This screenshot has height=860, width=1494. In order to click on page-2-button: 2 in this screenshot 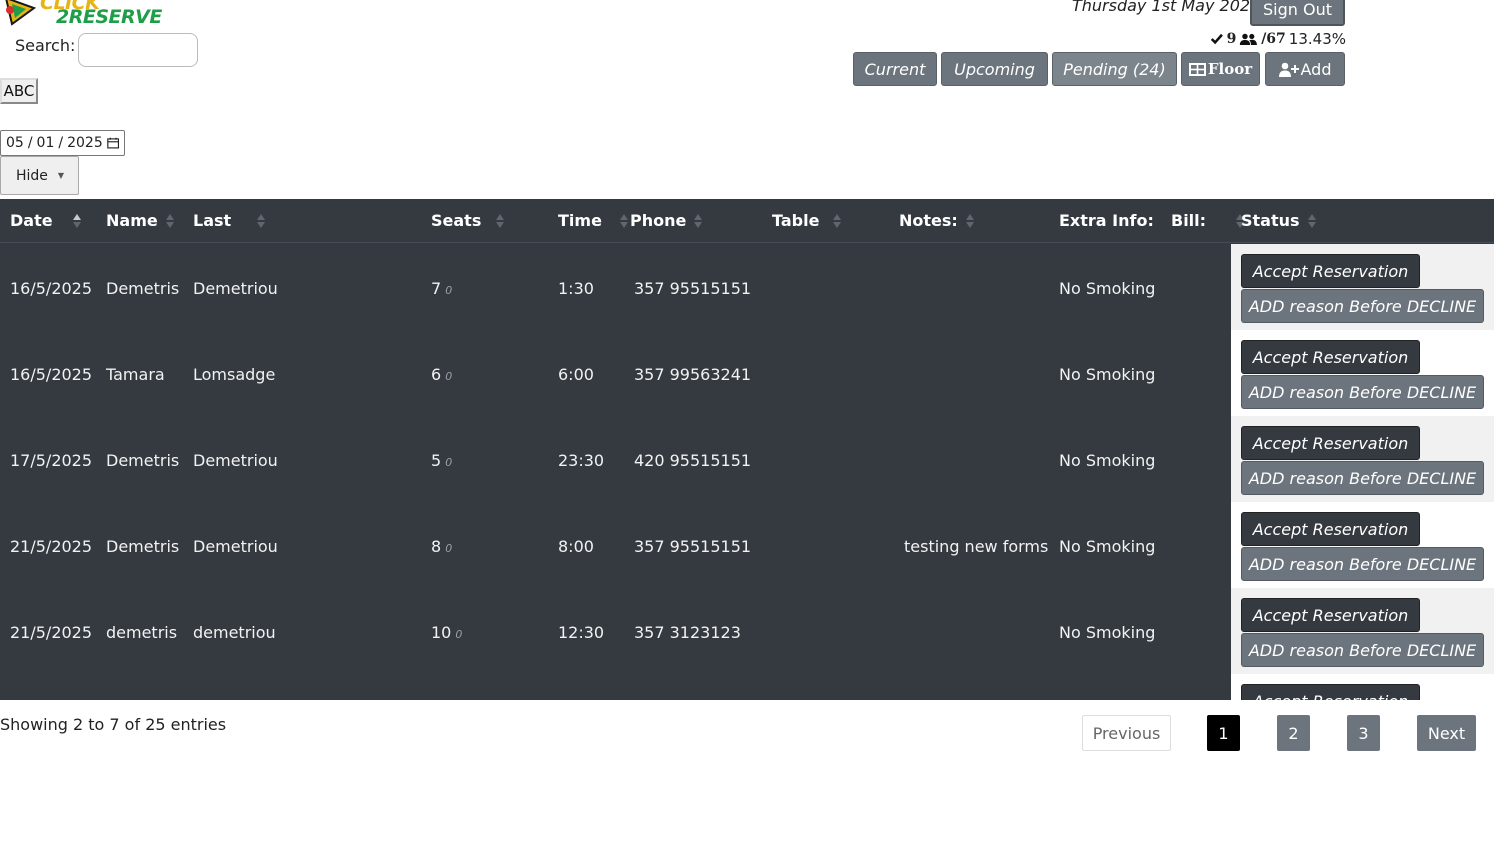, I will do `click(1293, 733)`.